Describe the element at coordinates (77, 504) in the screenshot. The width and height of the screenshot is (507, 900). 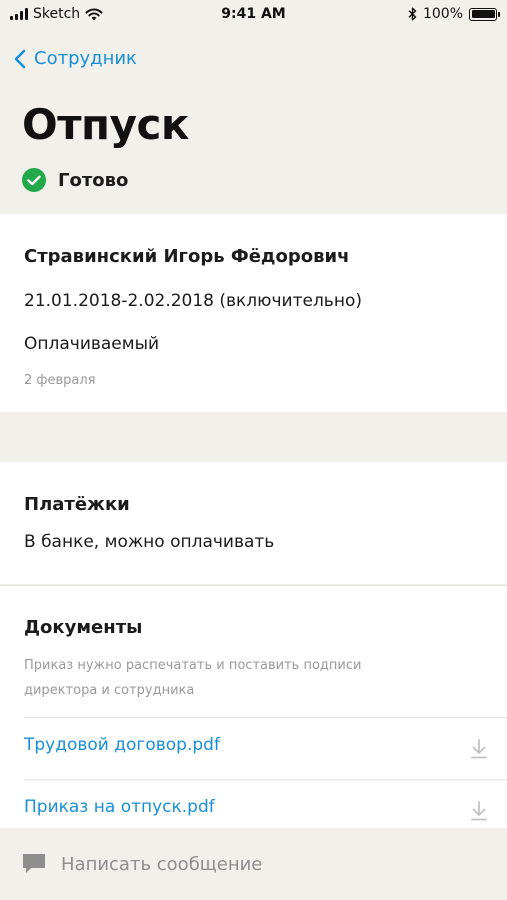
I see `payments-title: Платёжки` at that location.